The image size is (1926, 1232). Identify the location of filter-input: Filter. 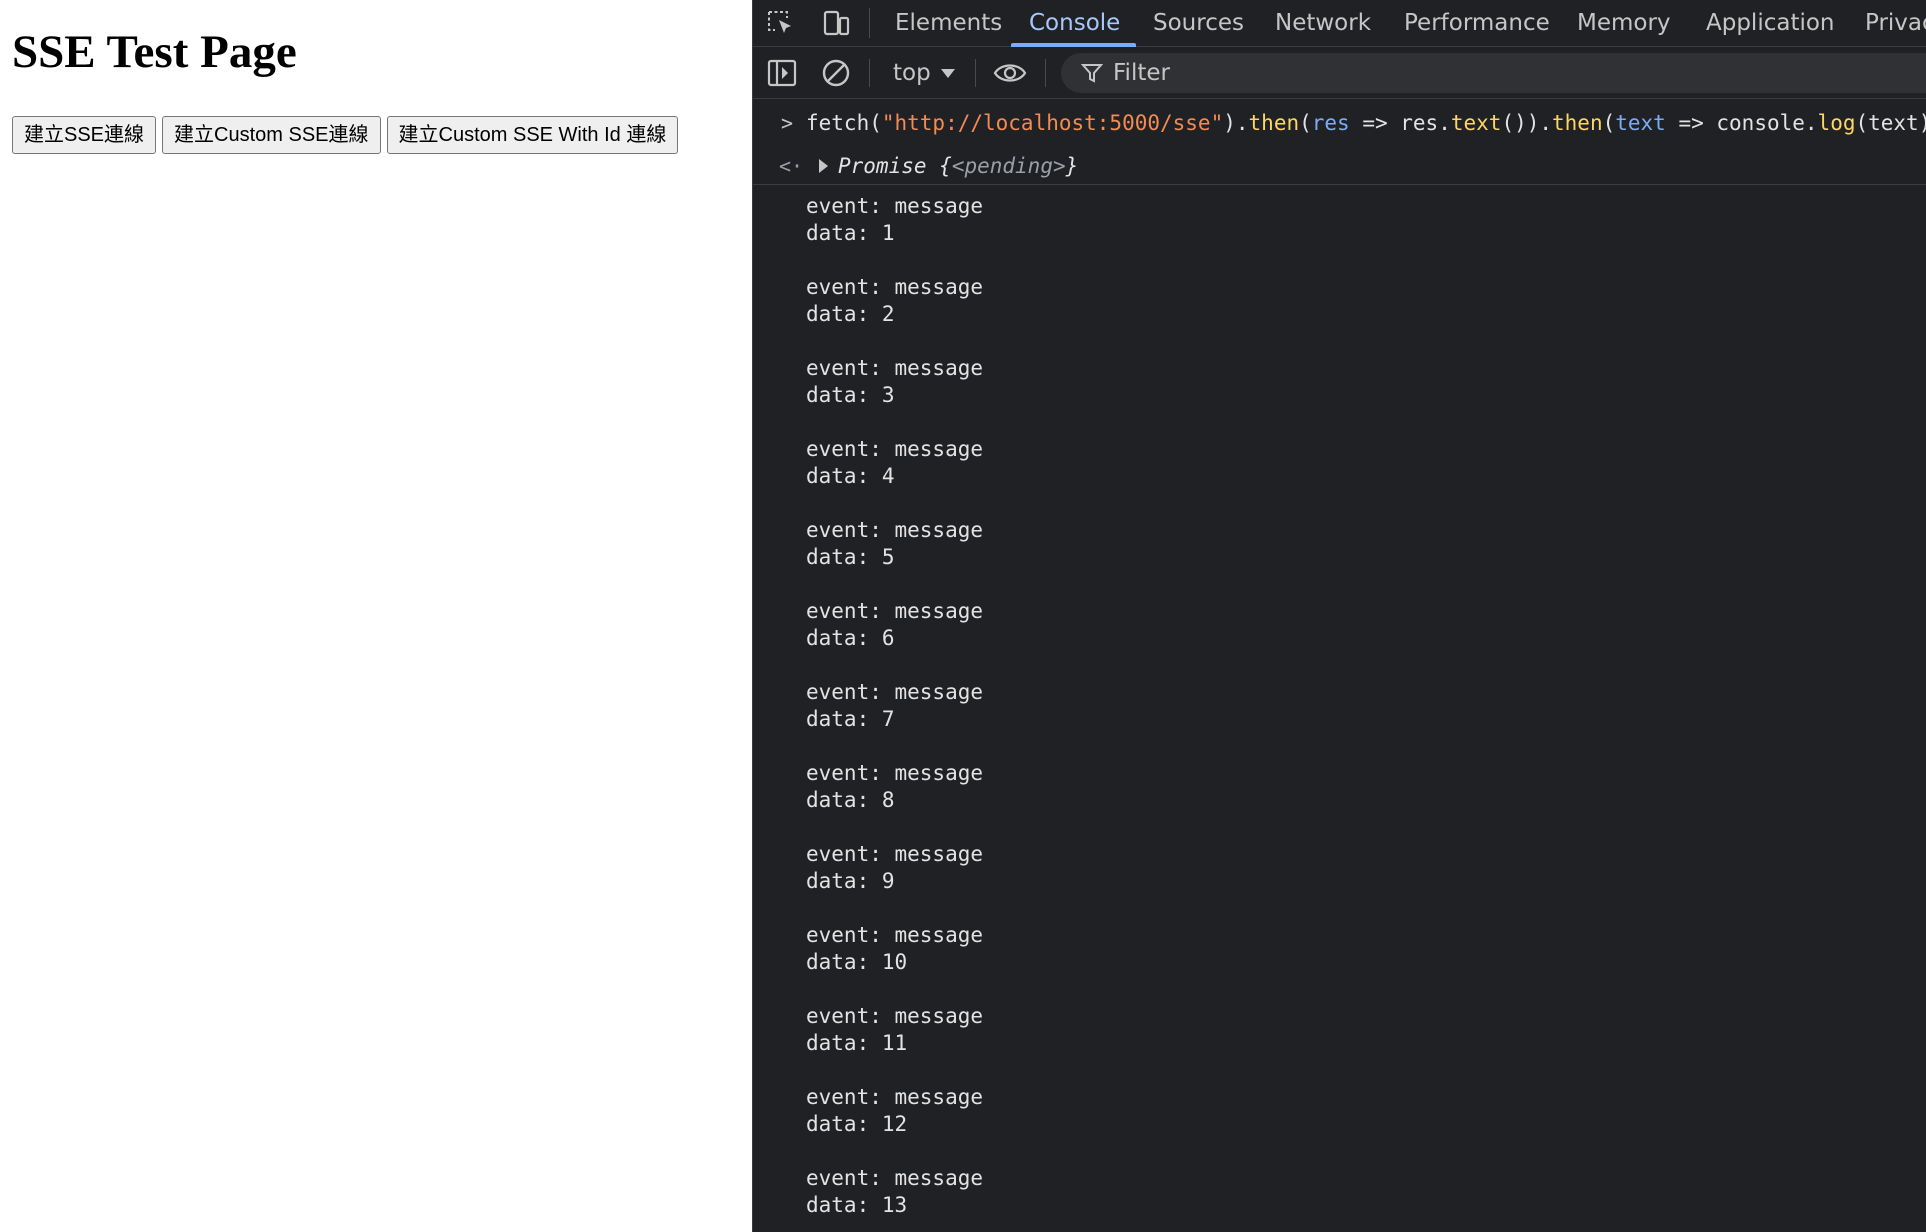
(1493, 73).